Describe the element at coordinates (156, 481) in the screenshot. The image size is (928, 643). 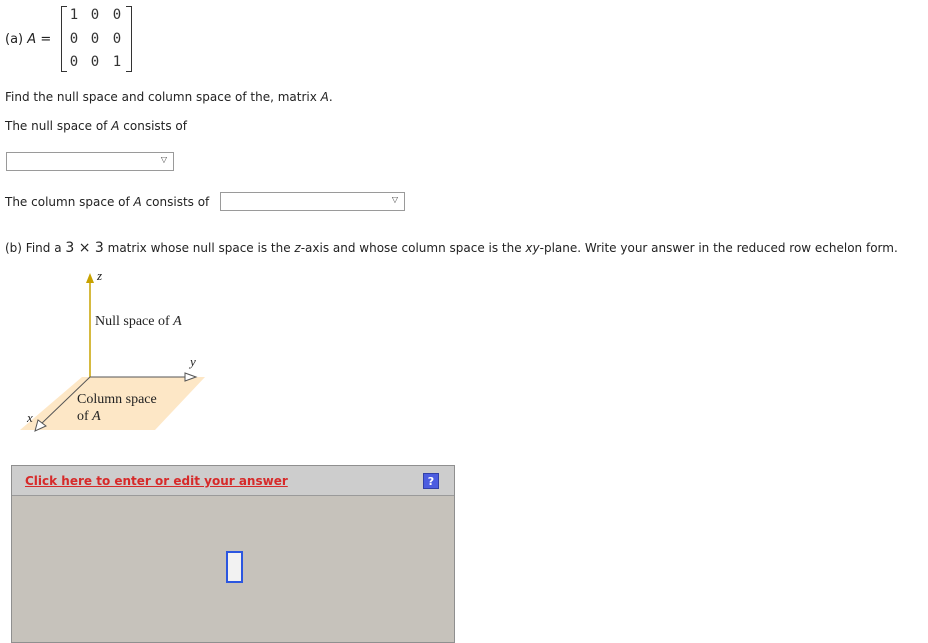
I see `edit-answer-link: Click here to enter or edit your answer` at that location.